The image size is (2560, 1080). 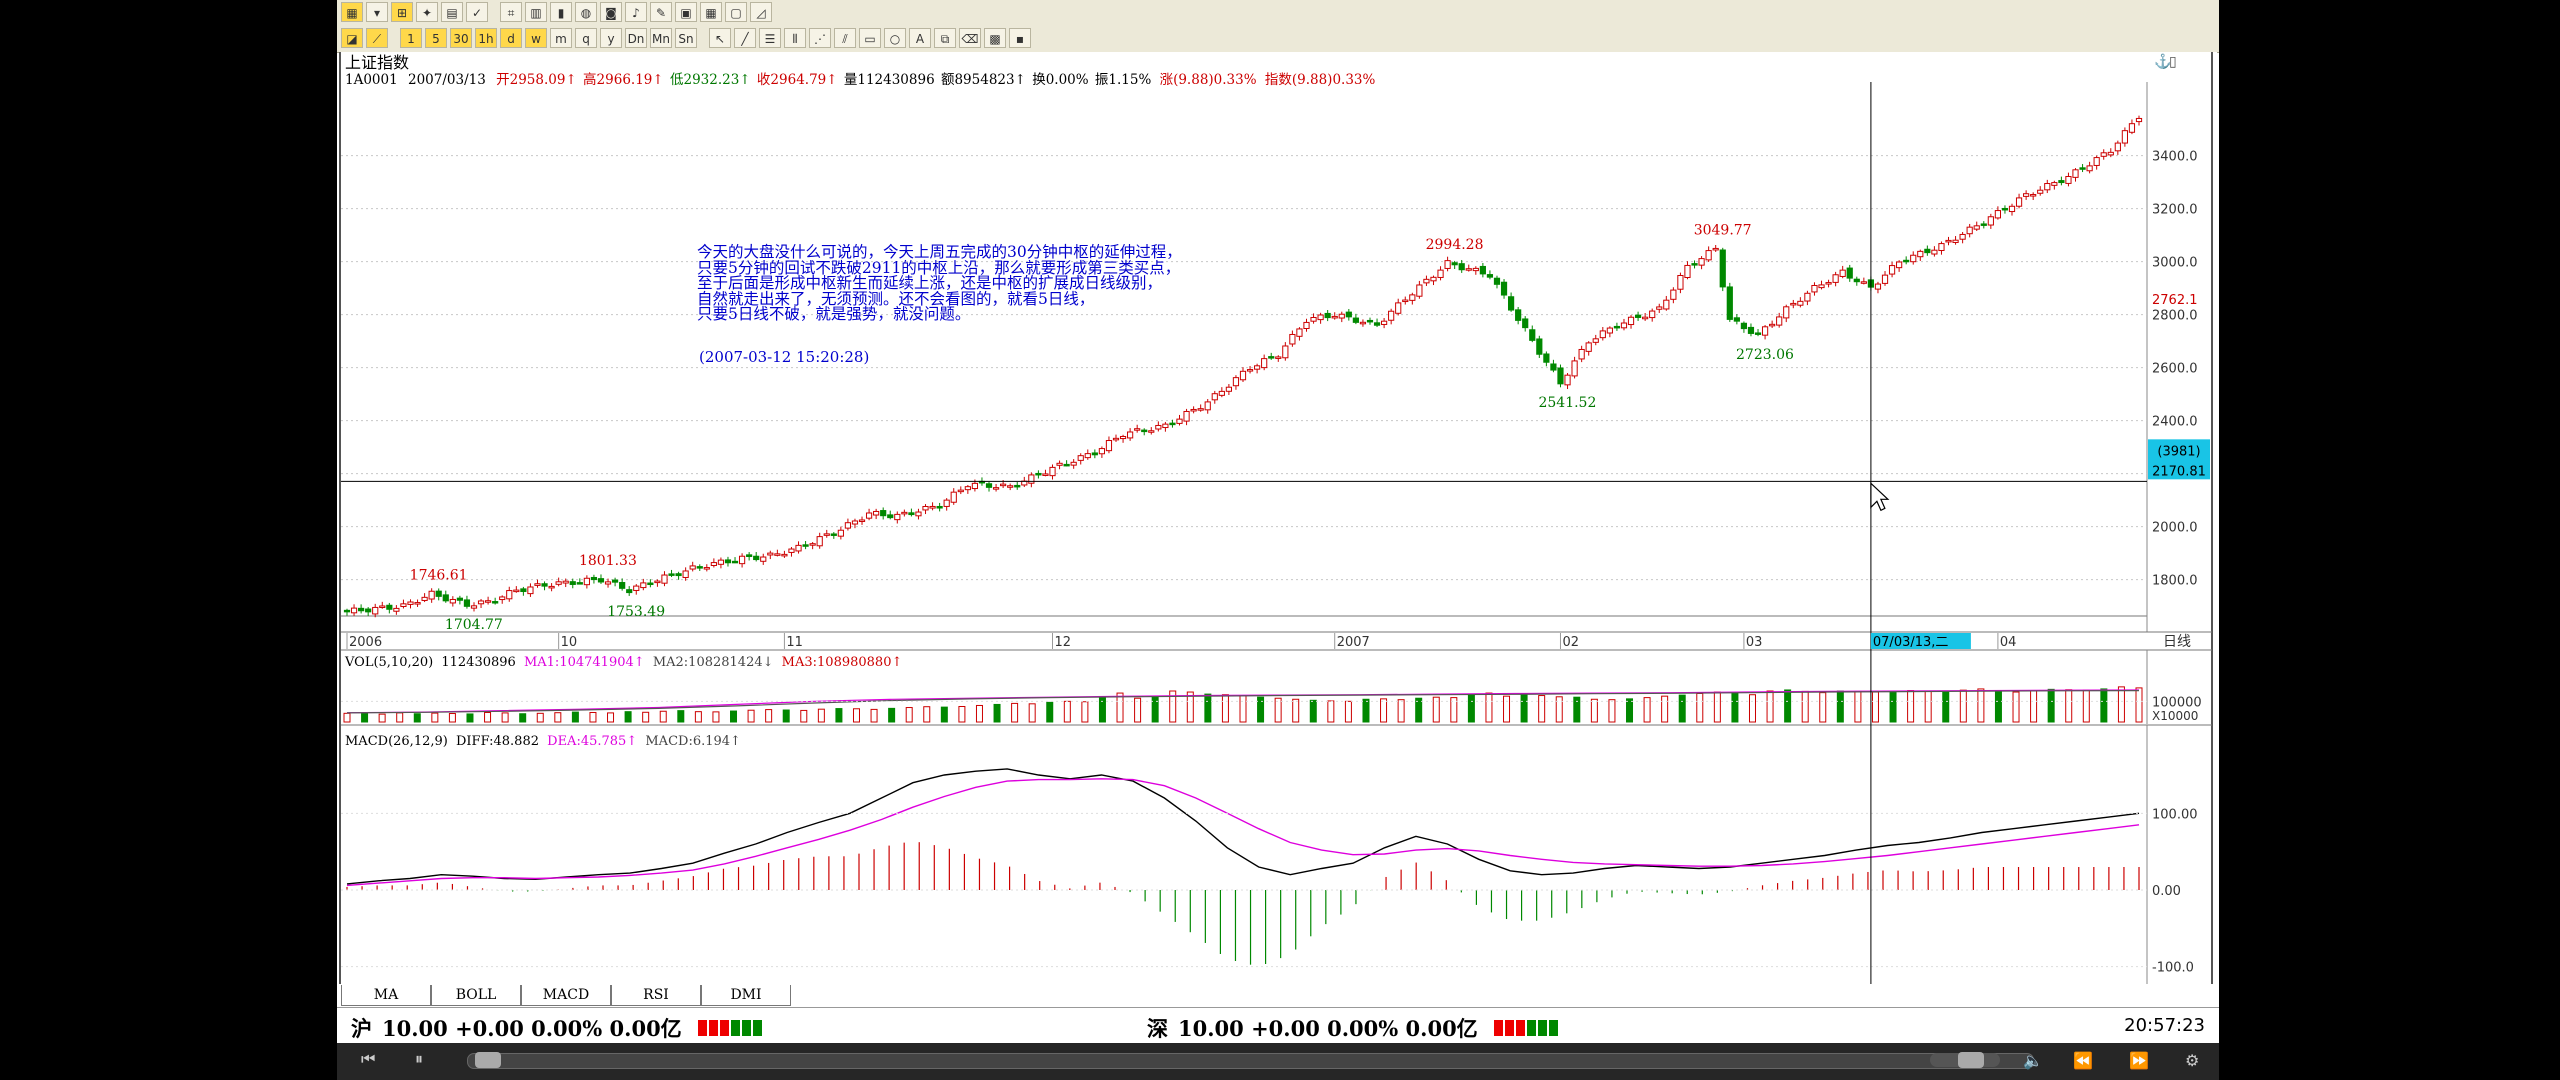 I want to click on draw-line-icon: ╱, so click(x=745, y=38).